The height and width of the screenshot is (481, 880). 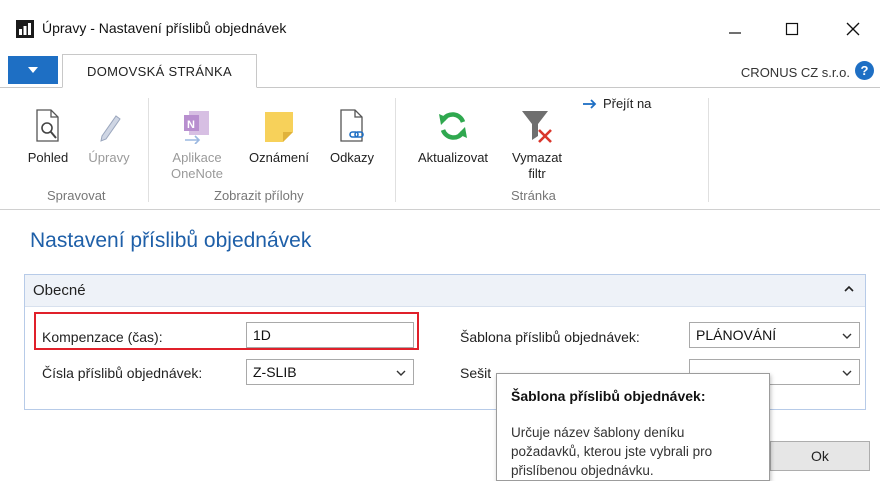 What do you see at coordinates (279, 157) in the screenshot?
I see `notes-button-label: Oznámení` at bounding box center [279, 157].